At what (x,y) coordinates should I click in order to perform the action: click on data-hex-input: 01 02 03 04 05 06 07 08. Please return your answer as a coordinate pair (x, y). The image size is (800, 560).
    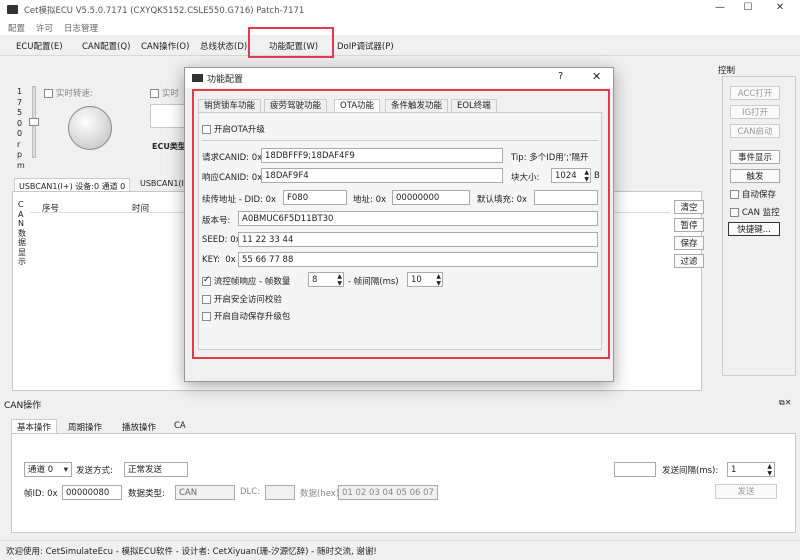
    Looking at the image, I should click on (388, 492).